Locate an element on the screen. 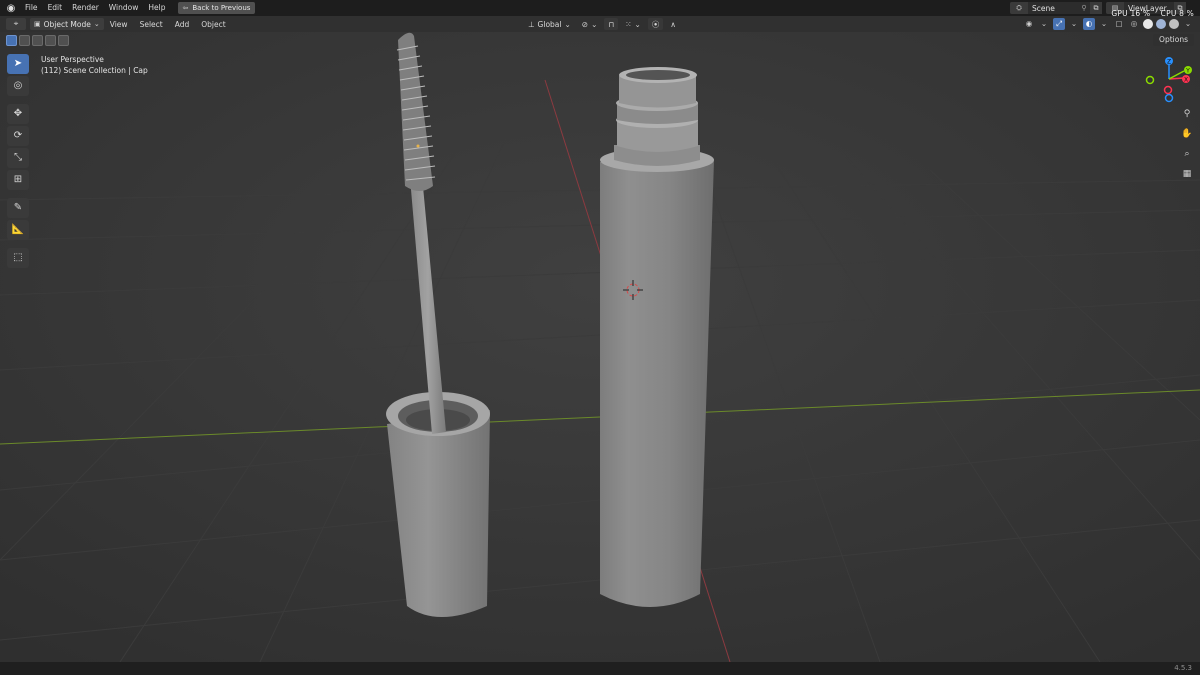 The width and height of the screenshot is (1200, 675). snap-icon: ⊓ is located at coordinates (611, 24).